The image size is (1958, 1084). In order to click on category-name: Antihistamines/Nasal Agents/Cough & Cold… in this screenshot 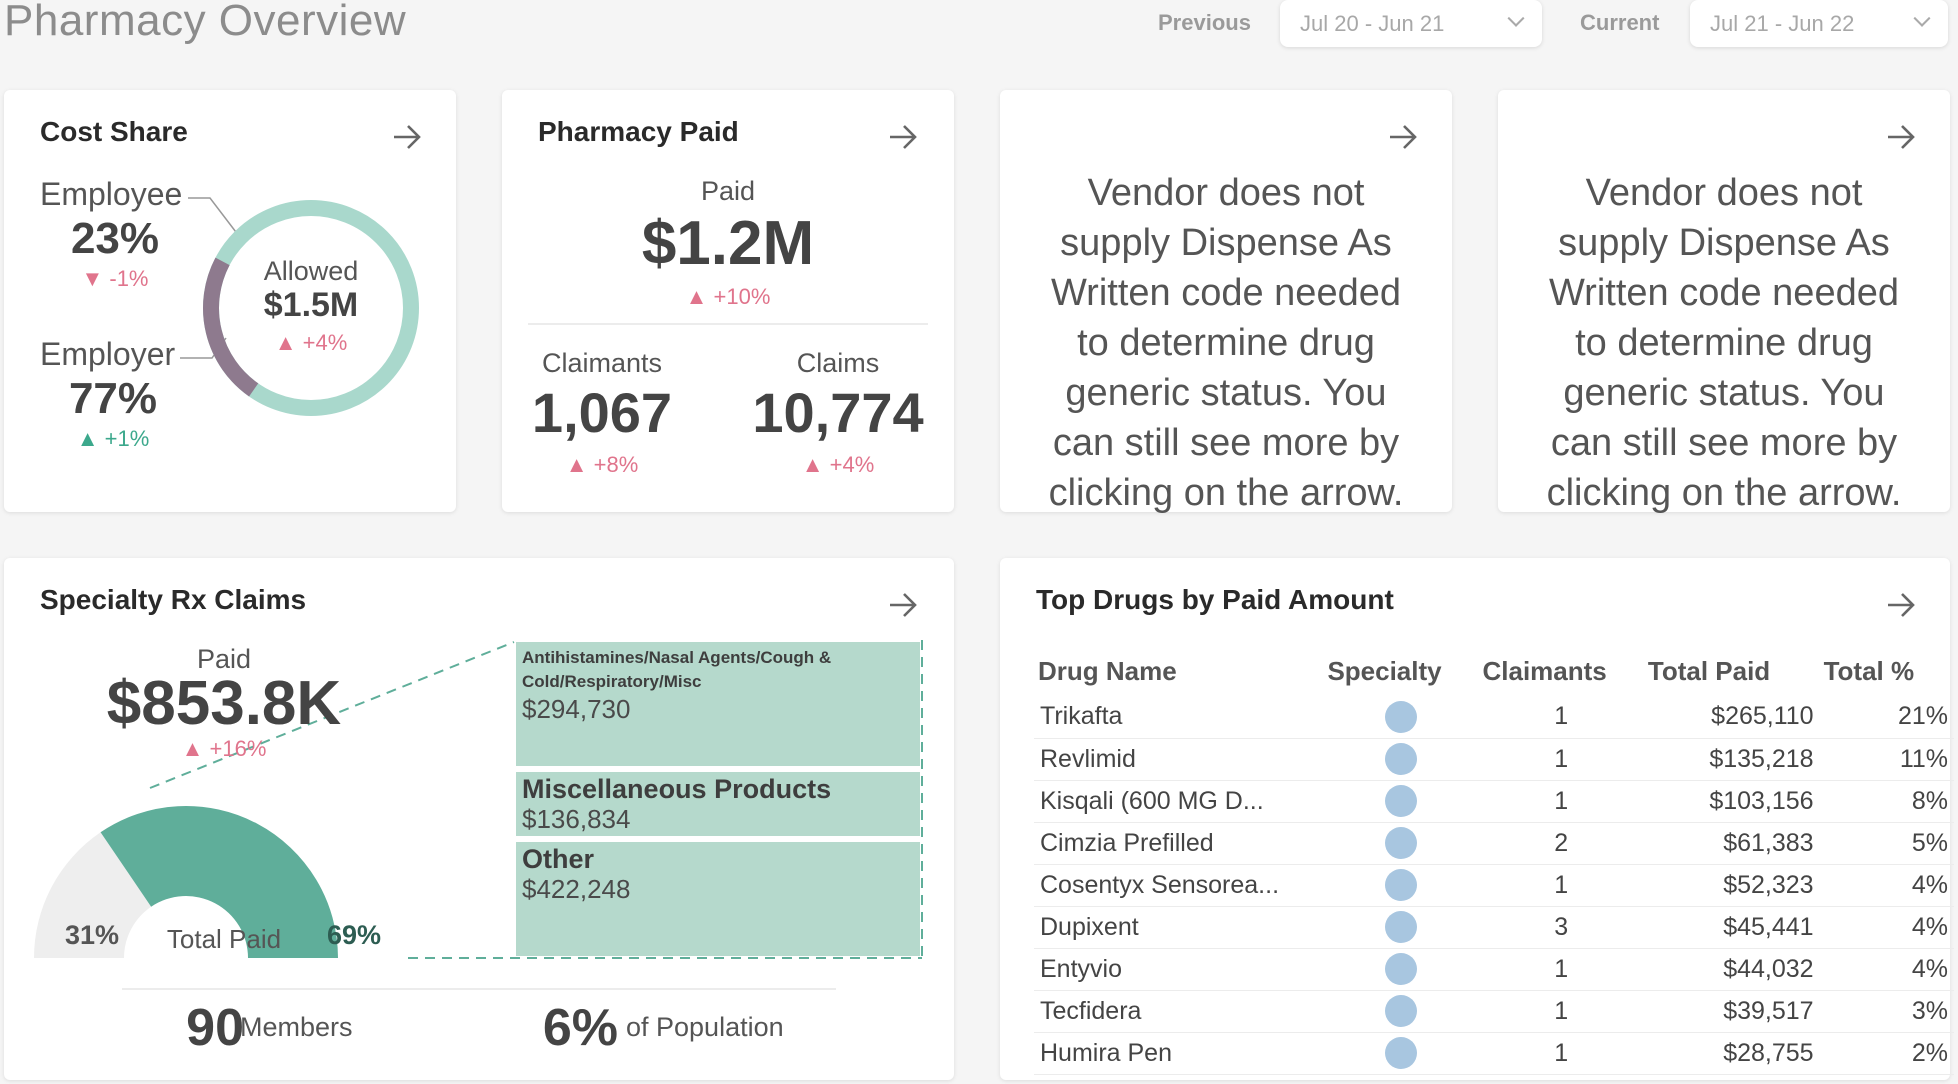, I will do `click(677, 669)`.